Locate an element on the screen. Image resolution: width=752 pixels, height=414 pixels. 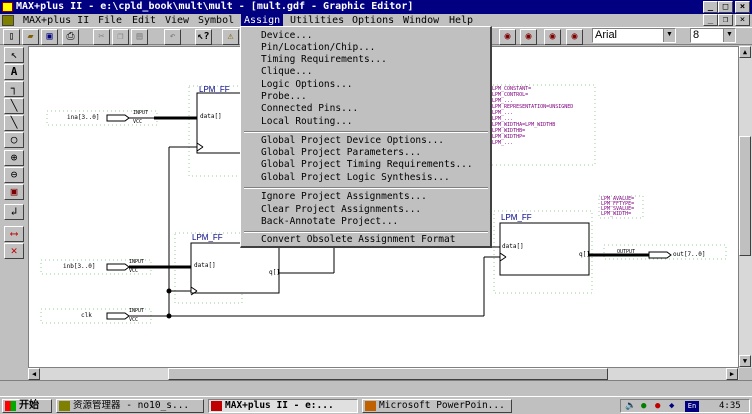
doc-close-button: × is located at coordinates (742, 20).